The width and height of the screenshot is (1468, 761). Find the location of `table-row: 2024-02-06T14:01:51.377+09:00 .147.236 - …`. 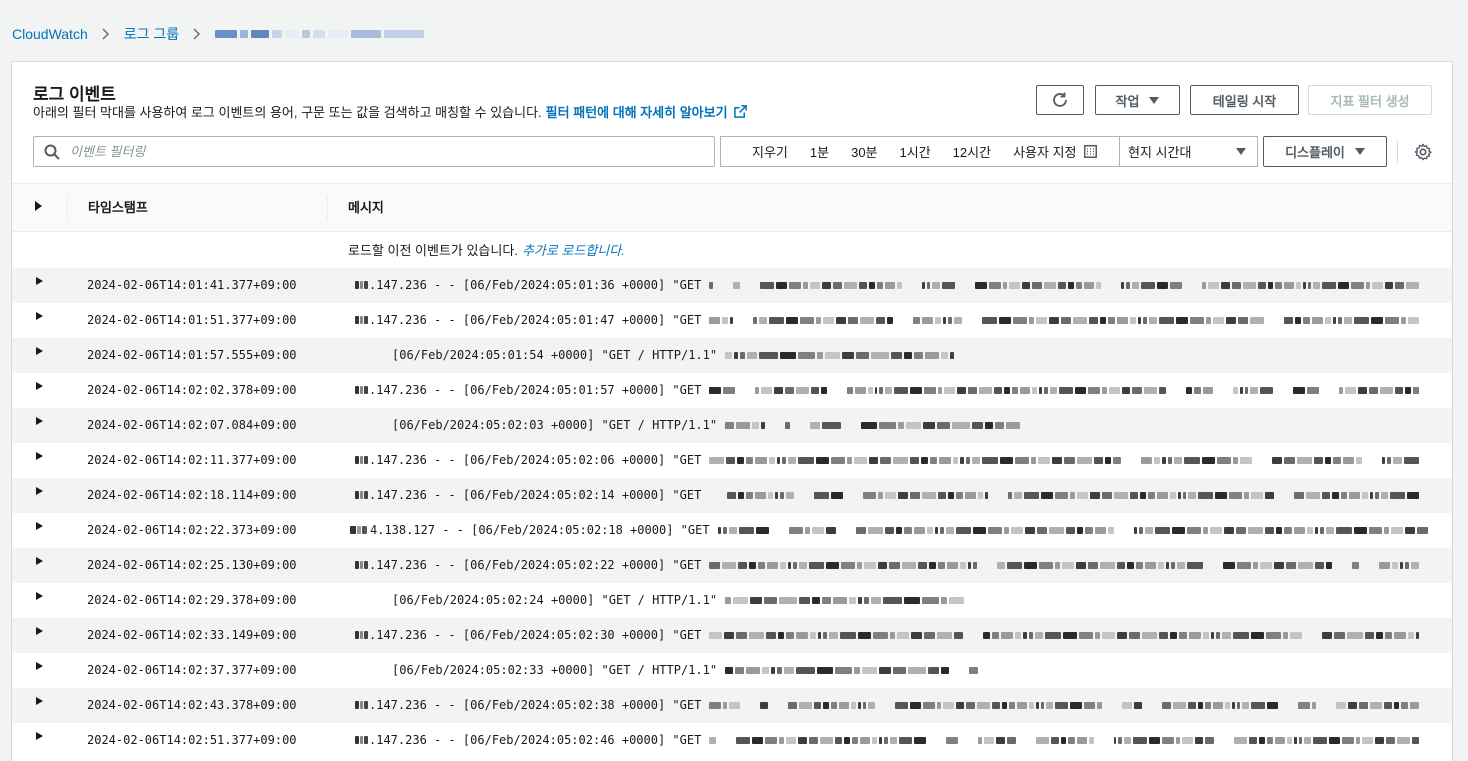

table-row: 2024-02-06T14:01:51.377+09:00 .147.236 - … is located at coordinates (732, 320).